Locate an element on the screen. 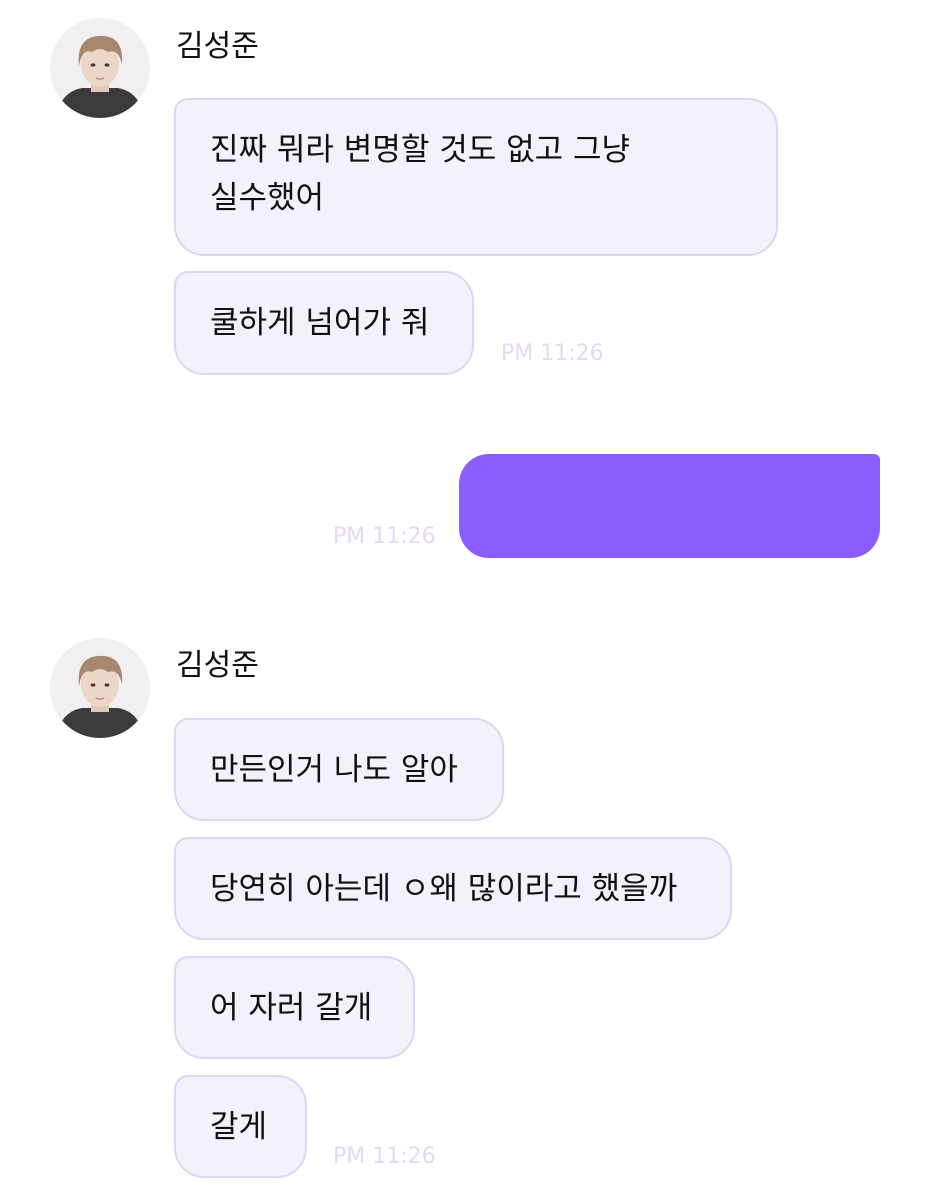 This screenshot has width=930, height=1199. sent-message-bubble is located at coordinates (669, 506).